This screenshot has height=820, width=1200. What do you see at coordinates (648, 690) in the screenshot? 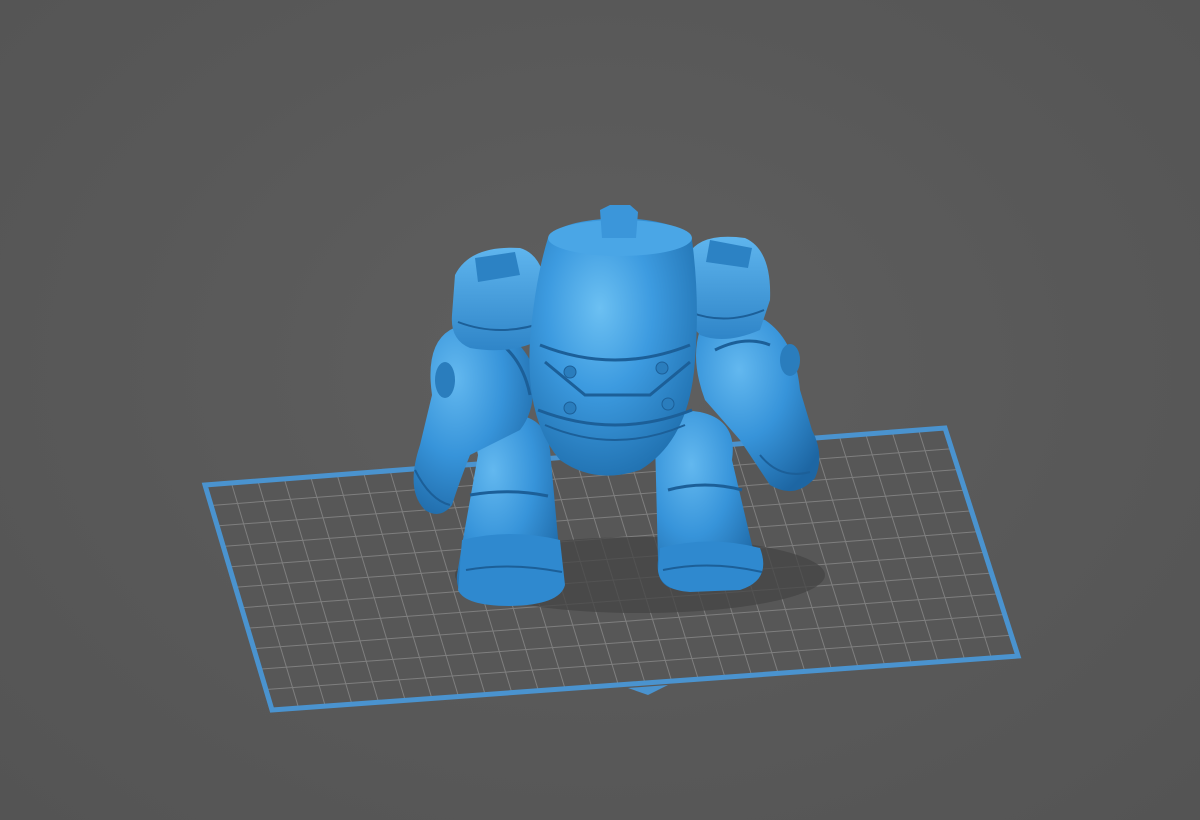
I see `front-marker-icon` at bounding box center [648, 690].